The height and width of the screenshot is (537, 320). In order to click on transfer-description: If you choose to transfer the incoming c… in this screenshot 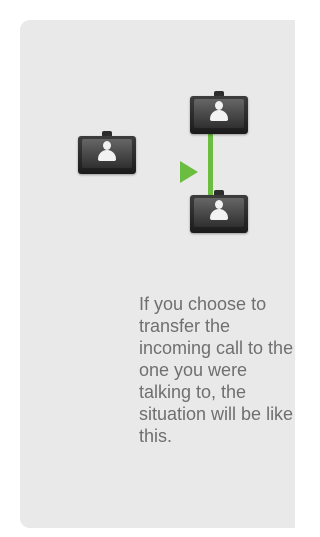, I will do `click(216, 370)`.